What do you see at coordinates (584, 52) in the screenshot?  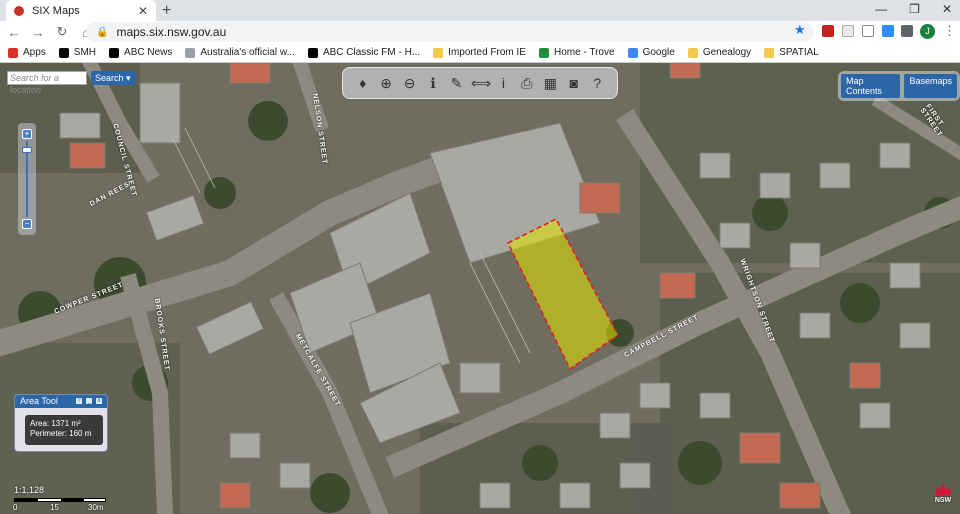 I see `bookmark-label: Home - Trove` at bounding box center [584, 52].